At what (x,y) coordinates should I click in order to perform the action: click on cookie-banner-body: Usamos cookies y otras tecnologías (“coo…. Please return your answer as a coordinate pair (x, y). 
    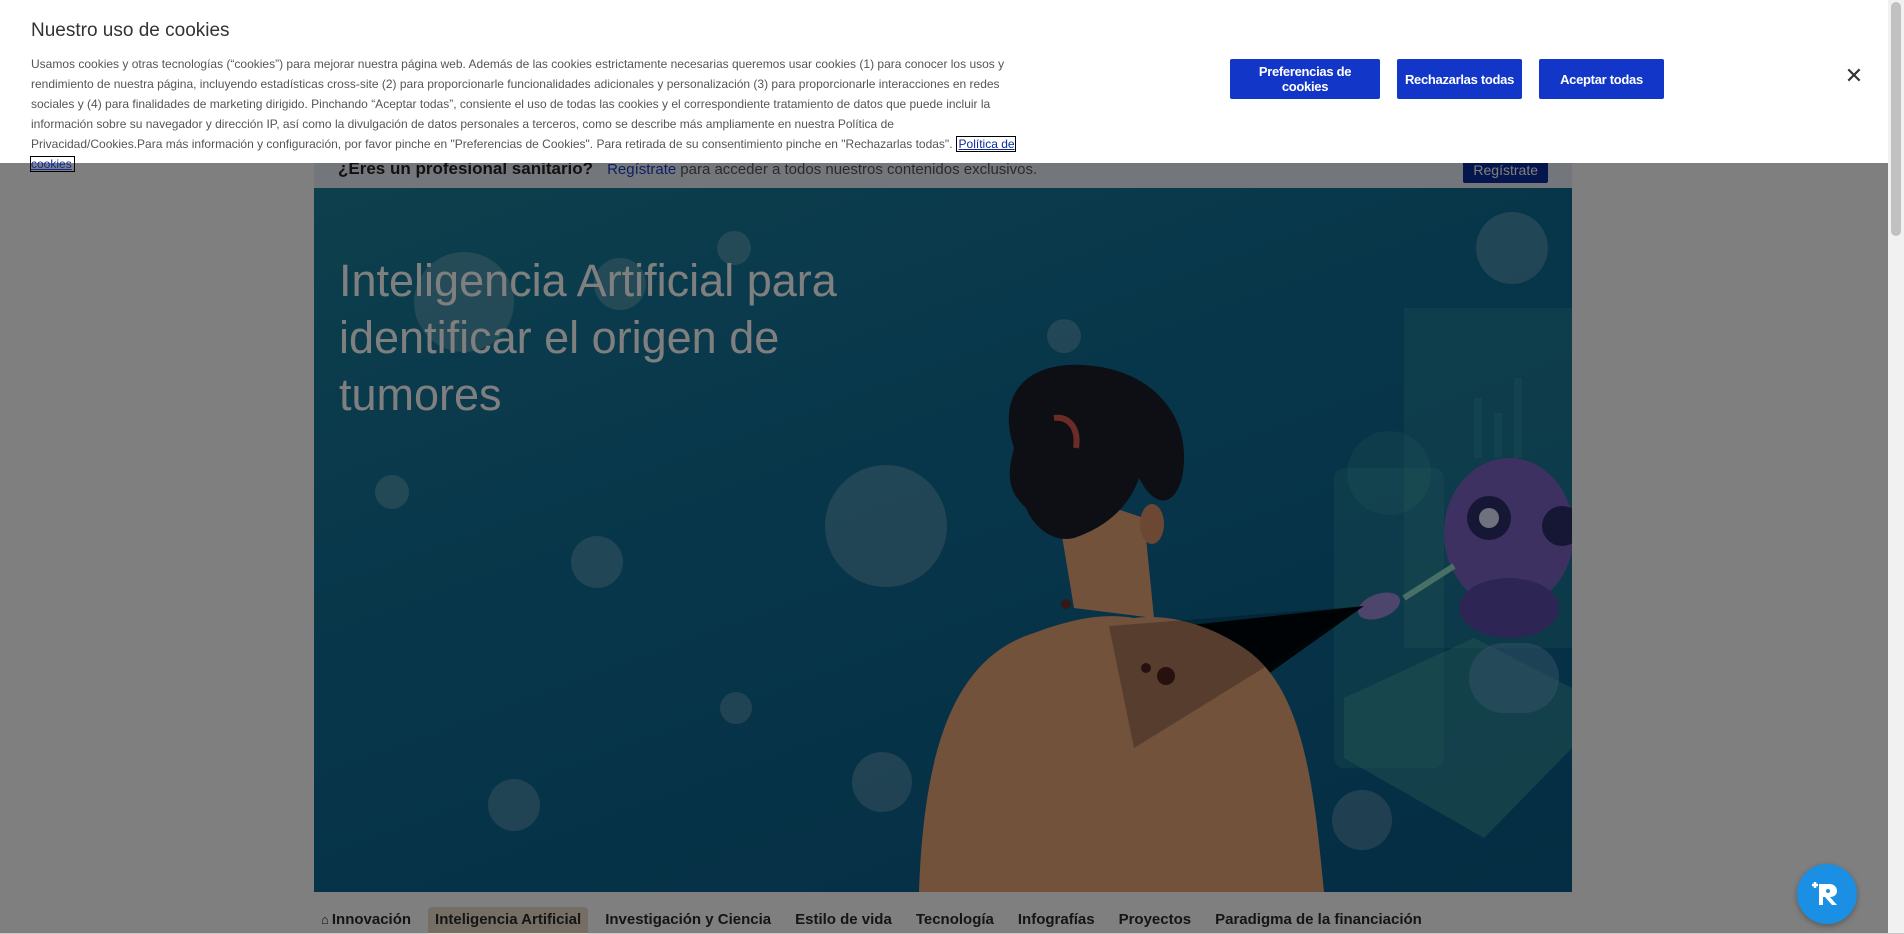
    Looking at the image, I should click on (518, 104).